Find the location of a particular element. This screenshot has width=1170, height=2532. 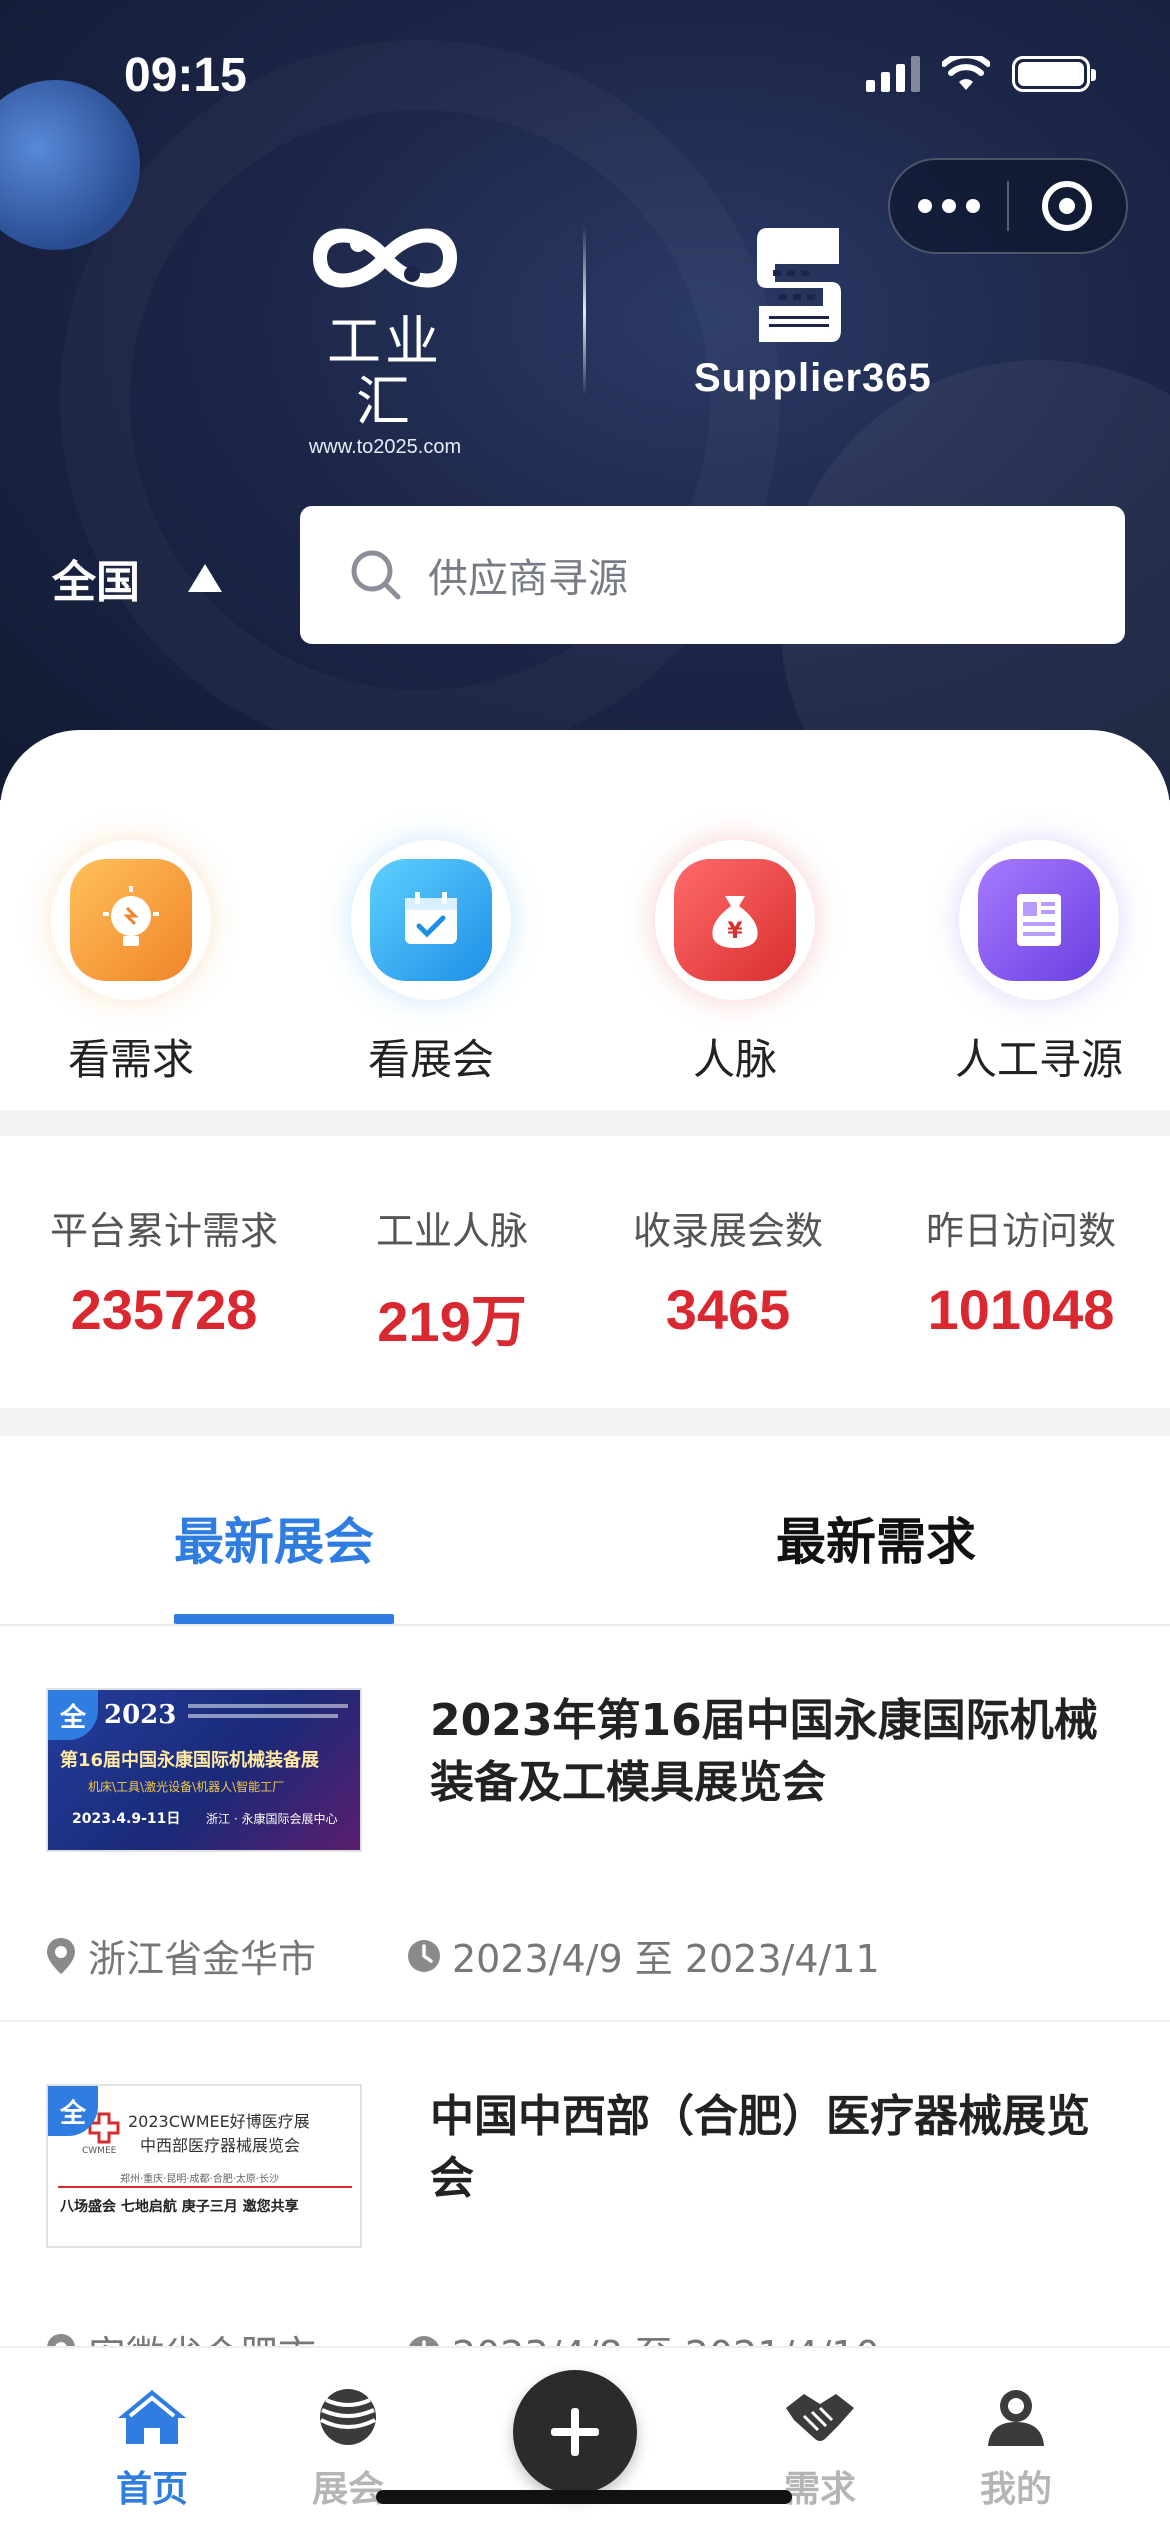

caret-up-icon is located at coordinates (205, 578).